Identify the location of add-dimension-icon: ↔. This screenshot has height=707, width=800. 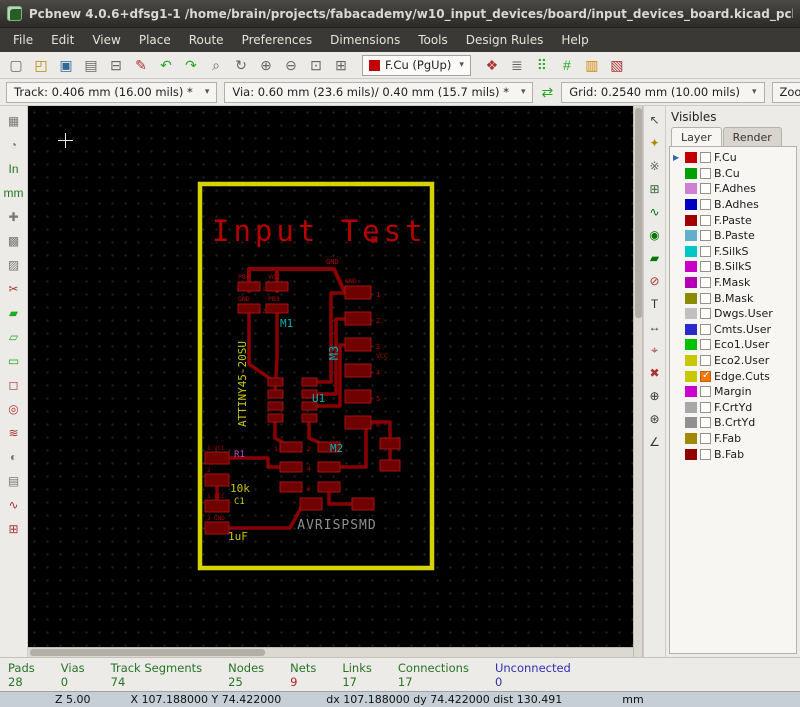
(655, 326).